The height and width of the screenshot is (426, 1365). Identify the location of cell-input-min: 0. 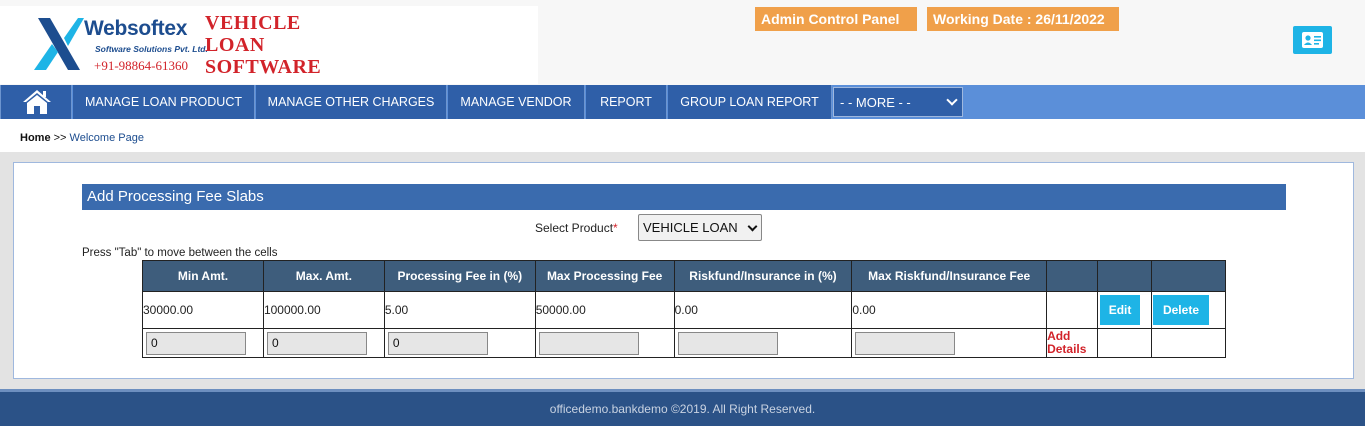
(203, 343).